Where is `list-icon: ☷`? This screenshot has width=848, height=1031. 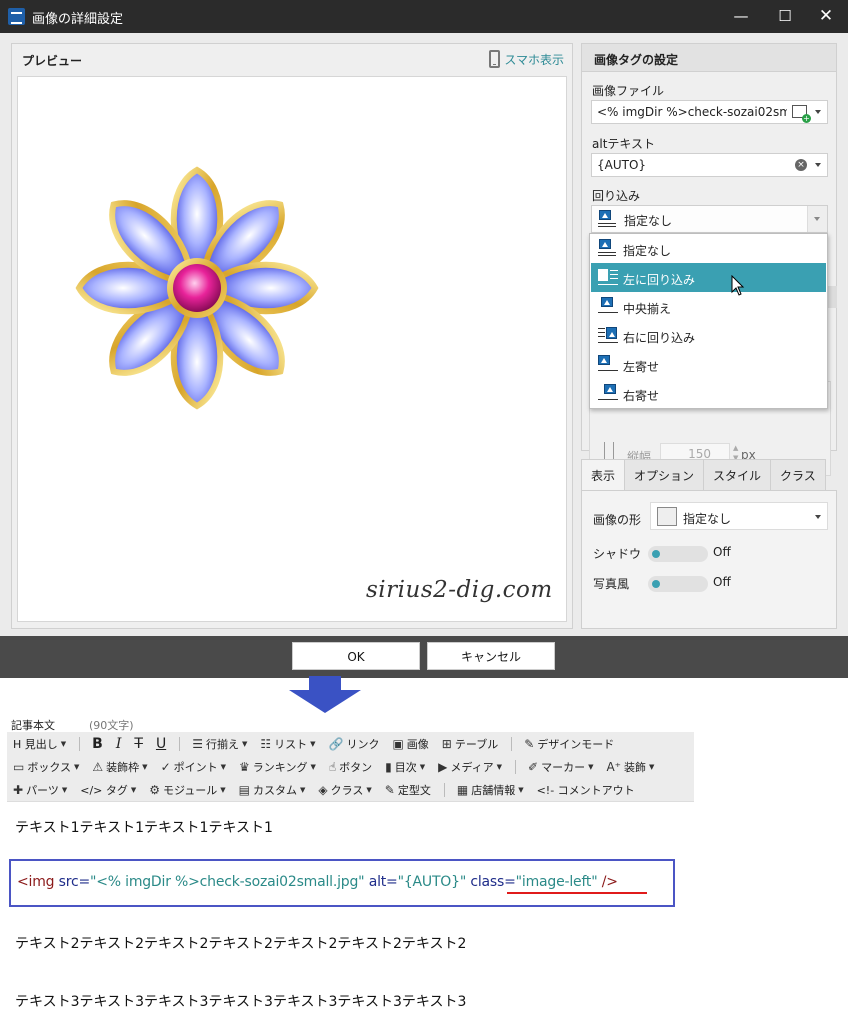
list-icon: ☷ is located at coordinates (266, 744).